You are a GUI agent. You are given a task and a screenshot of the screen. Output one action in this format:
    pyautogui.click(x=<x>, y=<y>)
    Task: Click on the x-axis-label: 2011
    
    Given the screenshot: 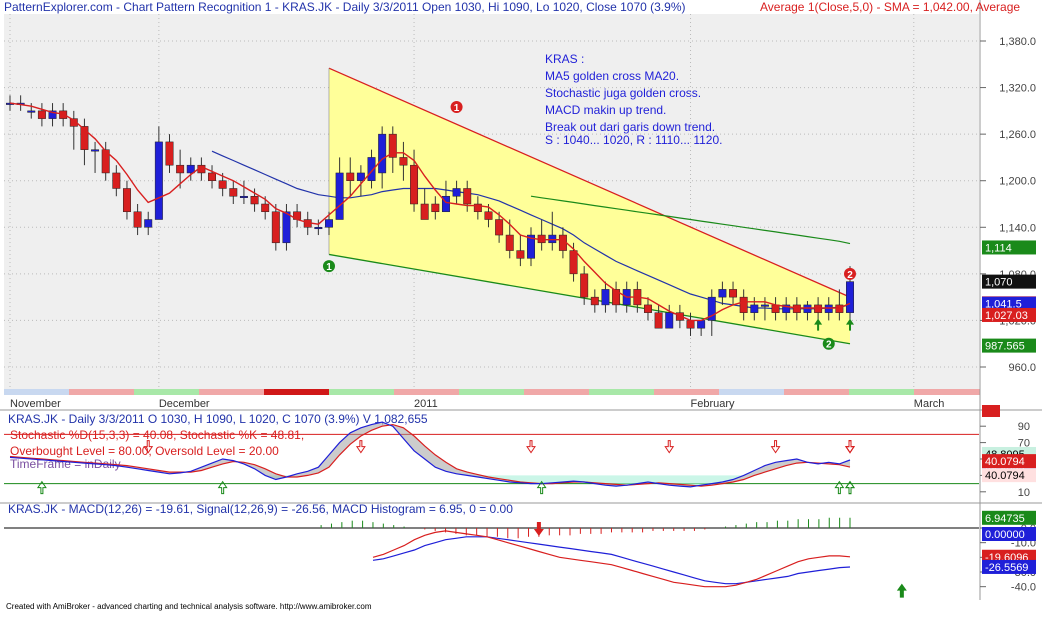 What is the action you would take?
    pyautogui.click(x=426, y=404)
    